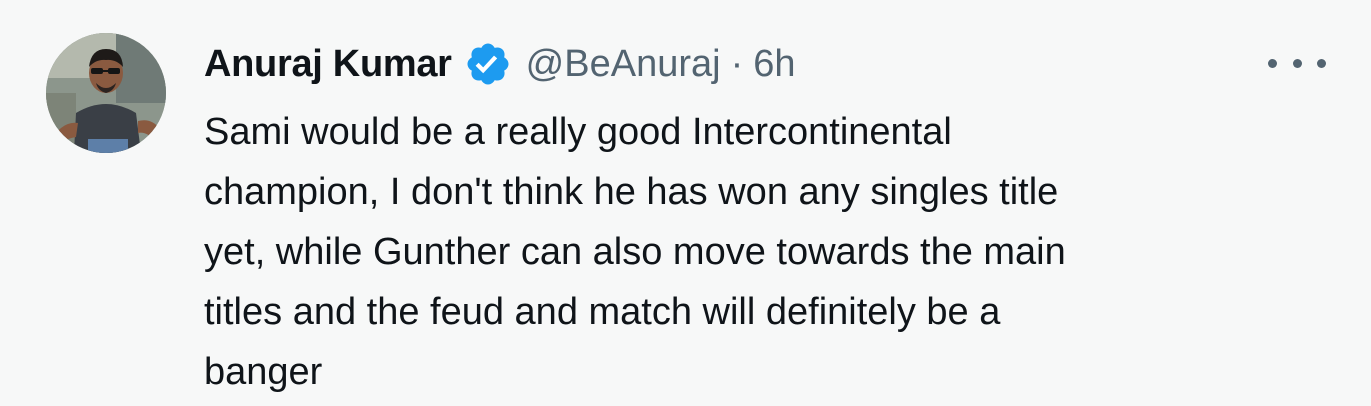 The image size is (1371, 406). I want to click on author-display-name: Anuraj Kumar, so click(328, 64).